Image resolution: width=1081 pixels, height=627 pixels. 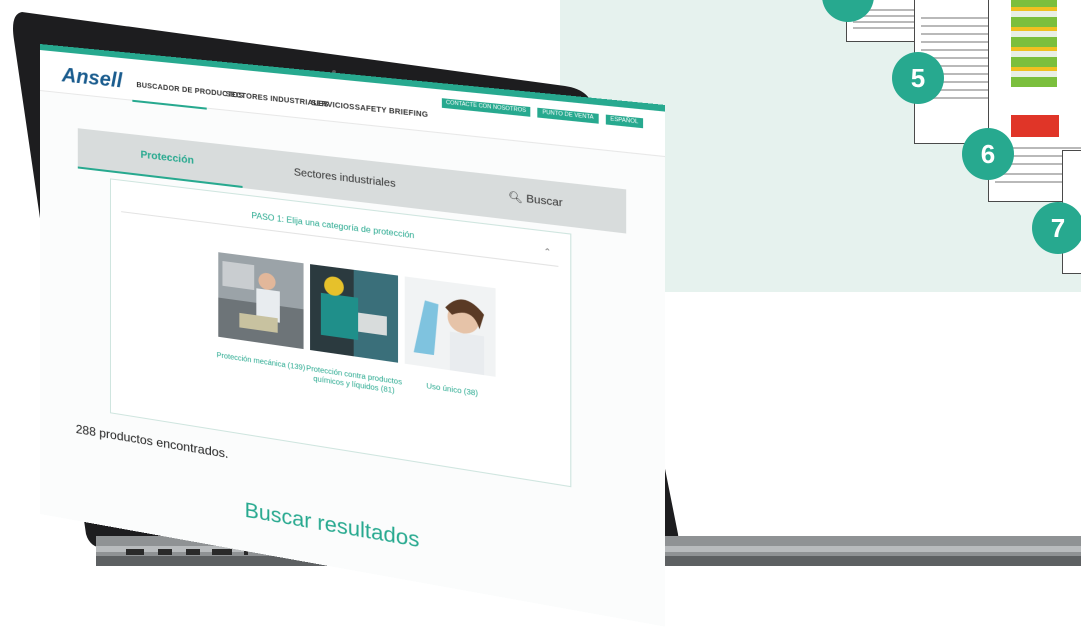 I want to click on category-label-mechanical: Protección mecánica (139), so click(x=261, y=362).